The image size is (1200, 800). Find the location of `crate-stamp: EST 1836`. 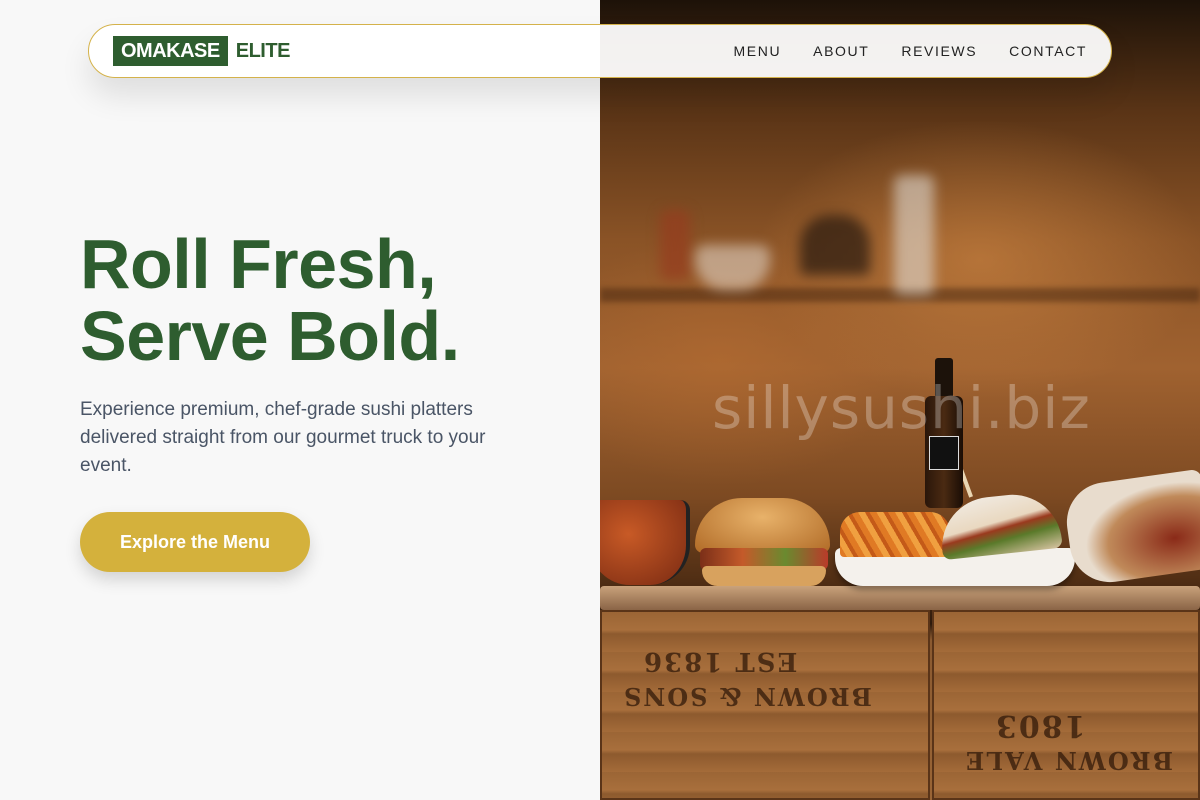

crate-stamp: EST 1836 is located at coordinates (720, 661).